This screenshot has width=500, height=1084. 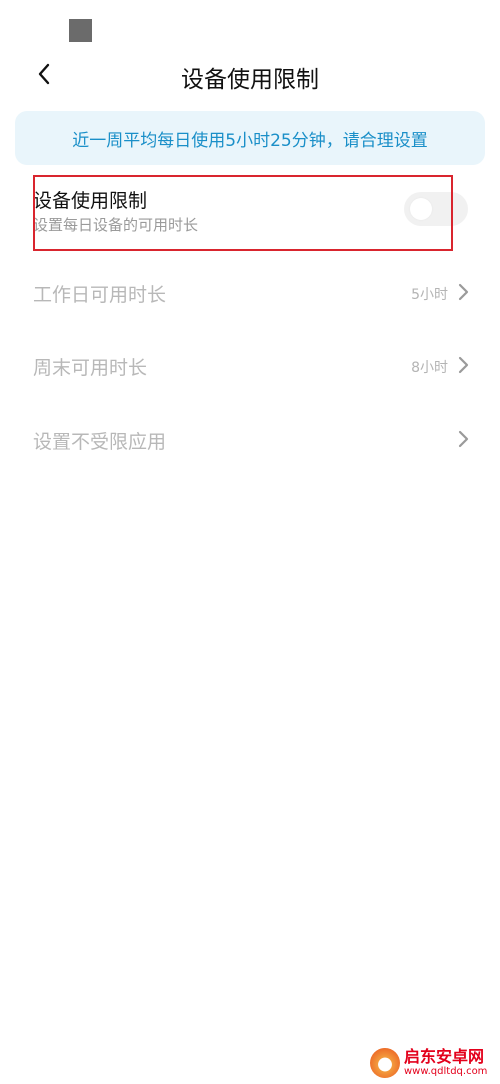 I want to click on weekend-duration-row: 周末可用时长 8小时, so click(x=250, y=365).